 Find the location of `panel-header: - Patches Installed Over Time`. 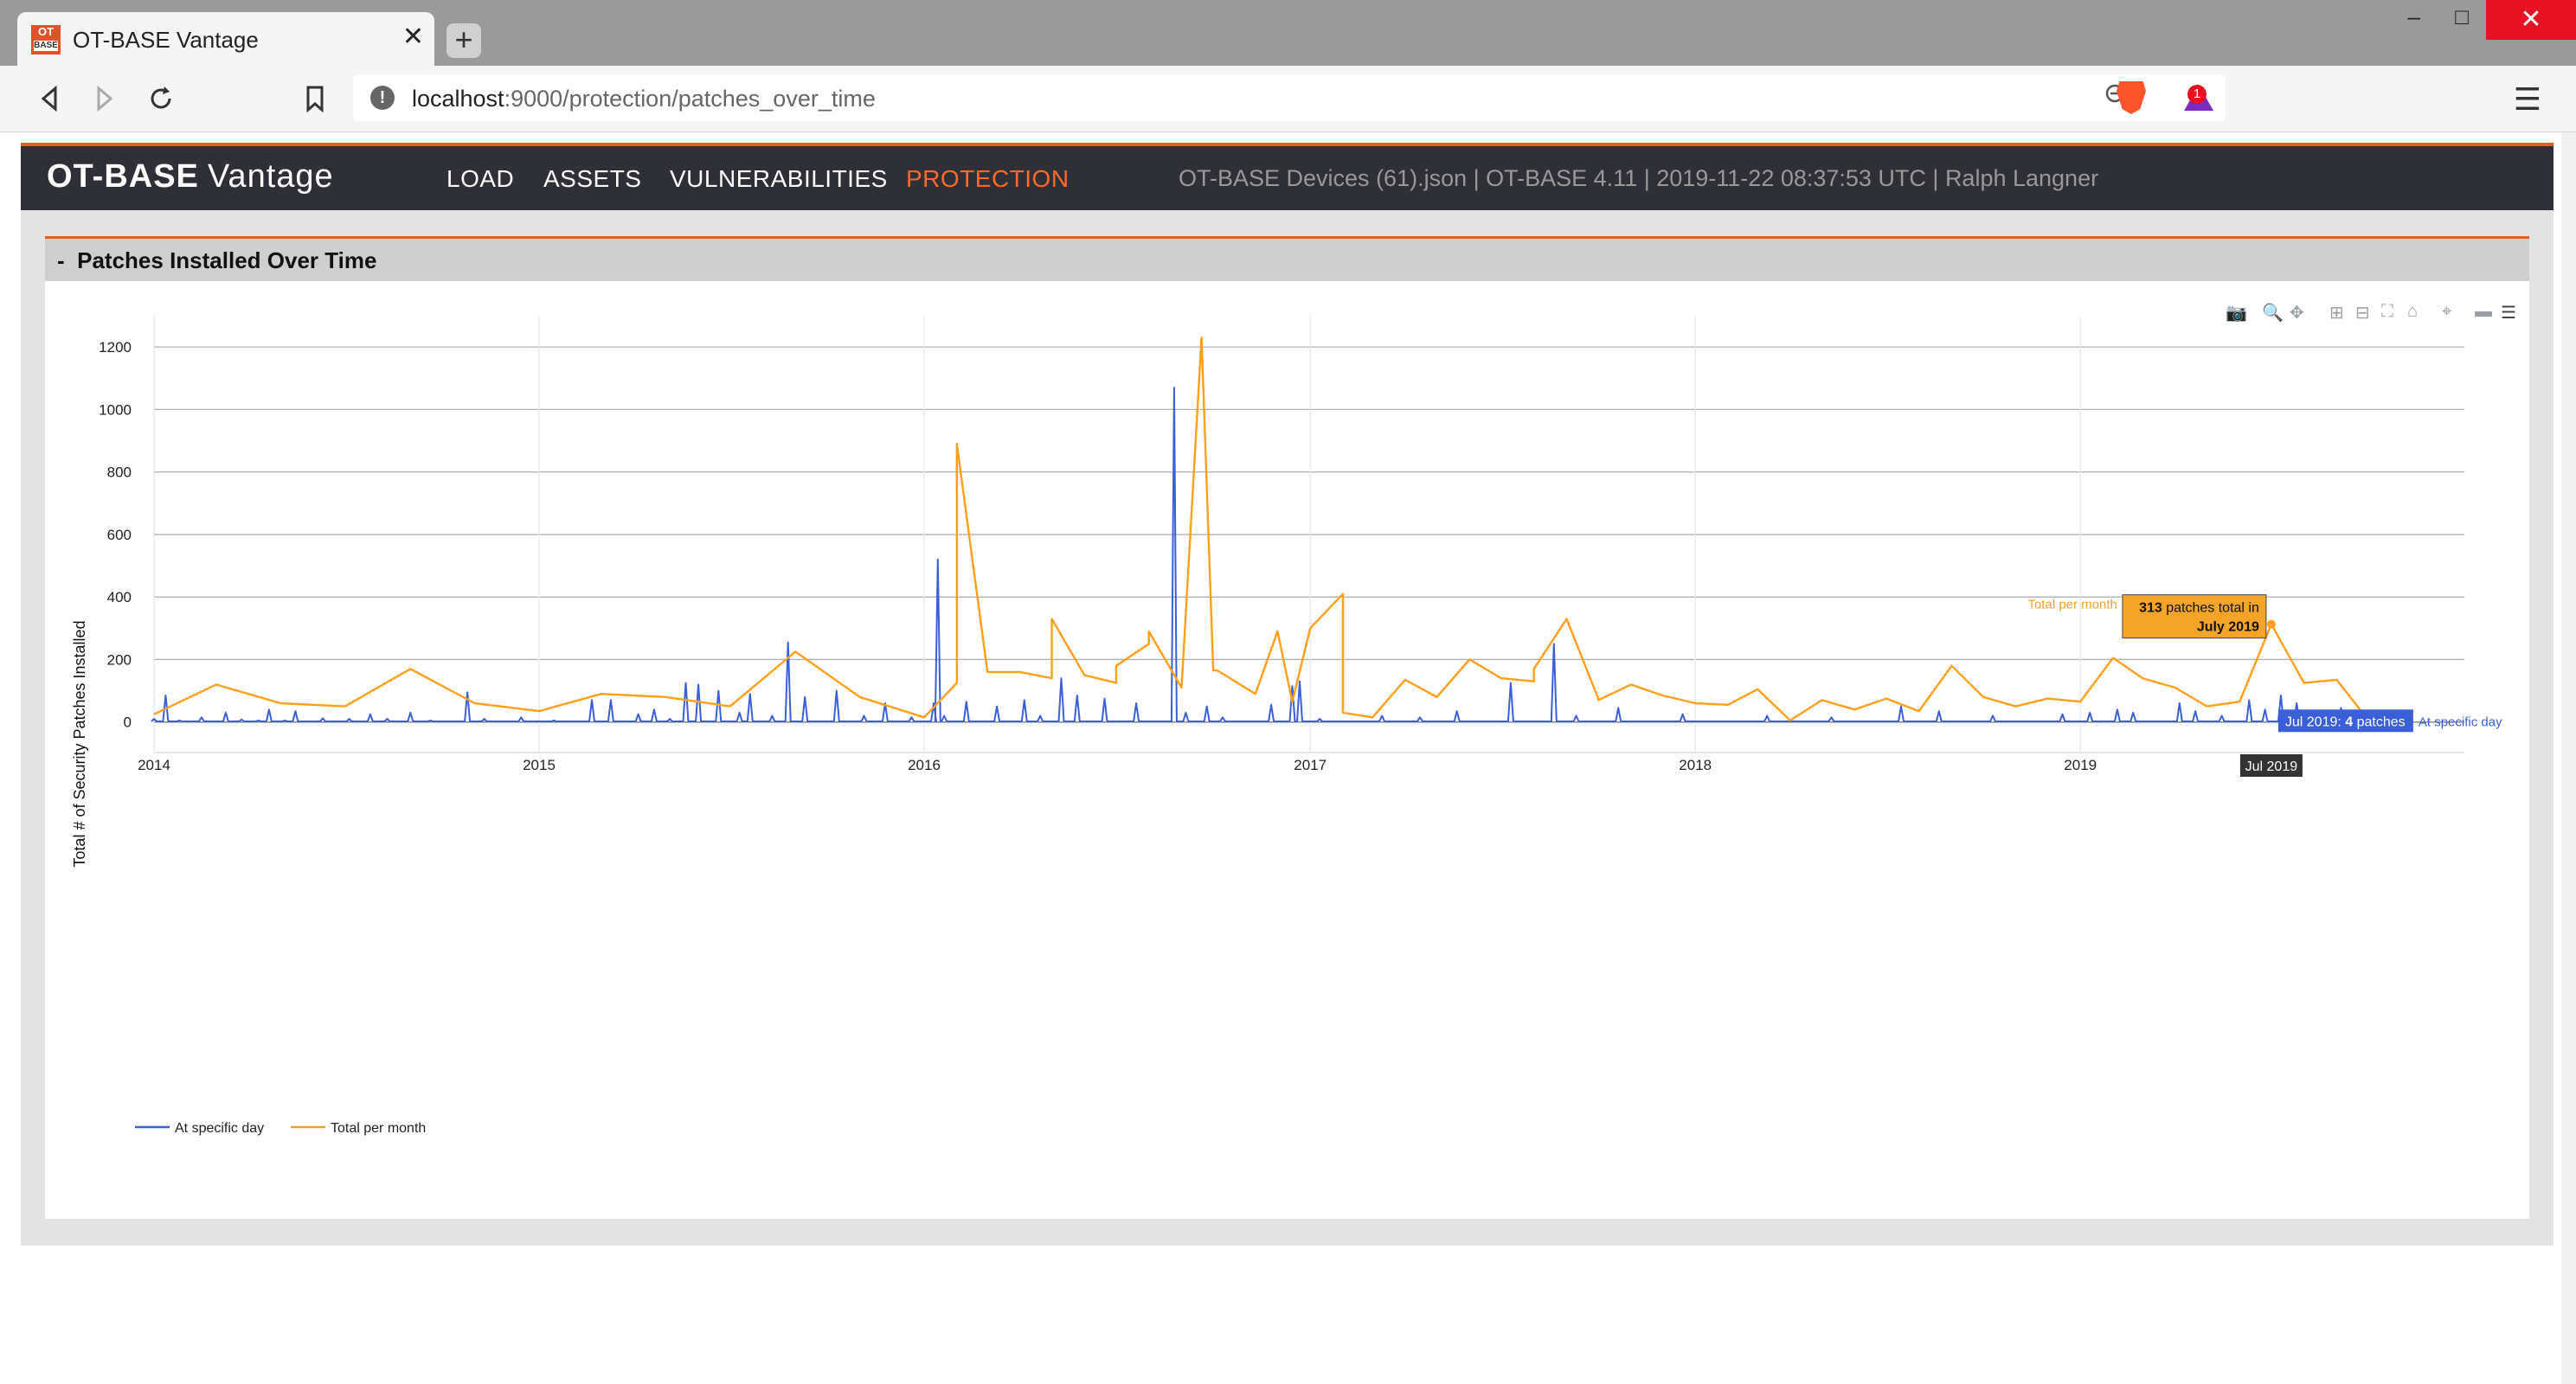

panel-header: - Patches Installed Over Time is located at coordinates (1287, 258).